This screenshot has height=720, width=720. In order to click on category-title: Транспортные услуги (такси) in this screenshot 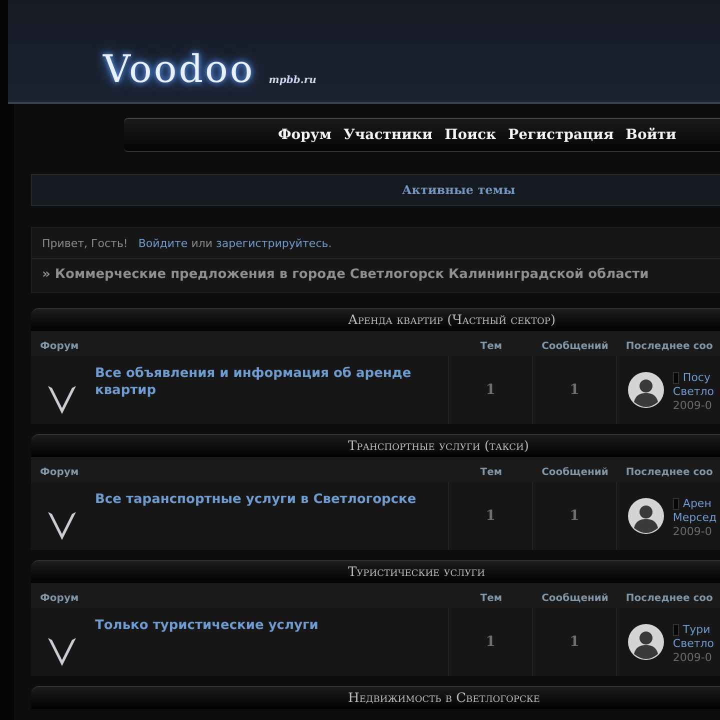, I will do `click(438, 446)`.